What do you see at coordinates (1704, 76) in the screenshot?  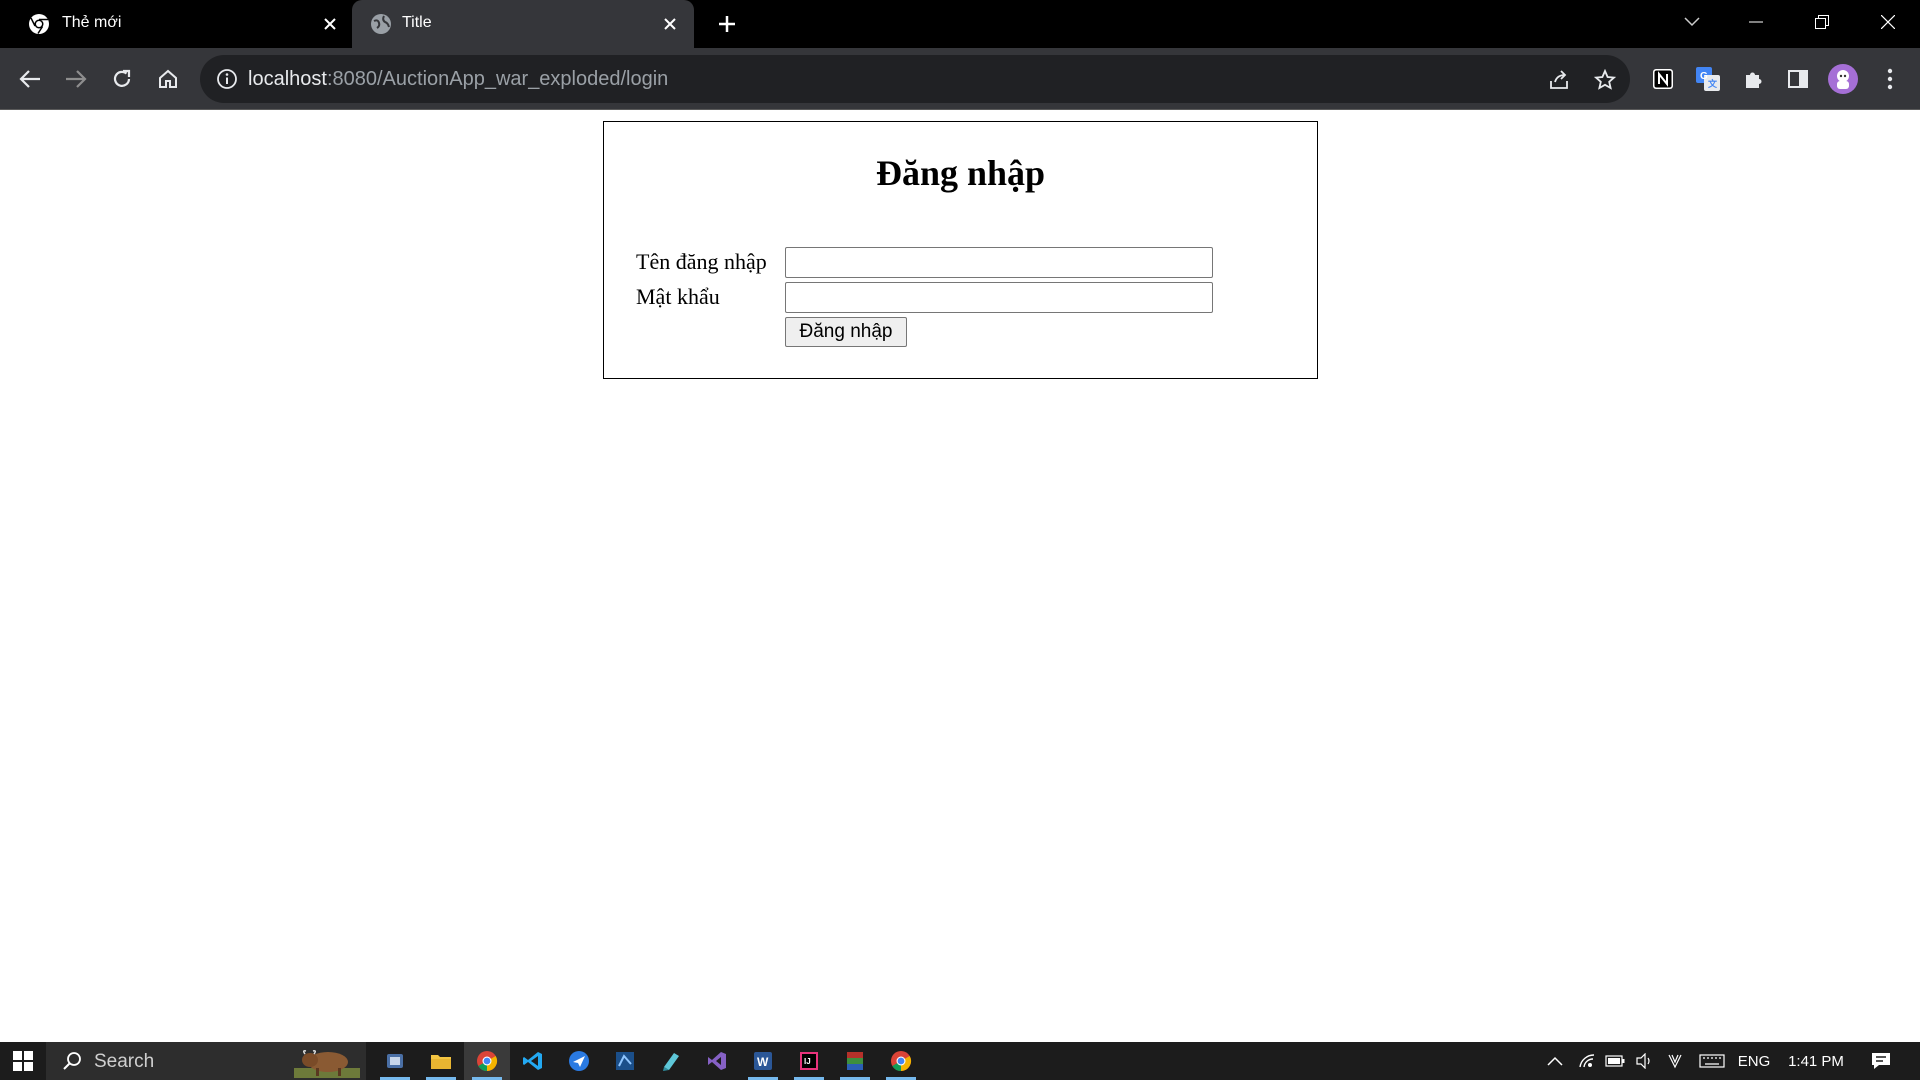 I see `svg-text: G` at bounding box center [1704, 76].